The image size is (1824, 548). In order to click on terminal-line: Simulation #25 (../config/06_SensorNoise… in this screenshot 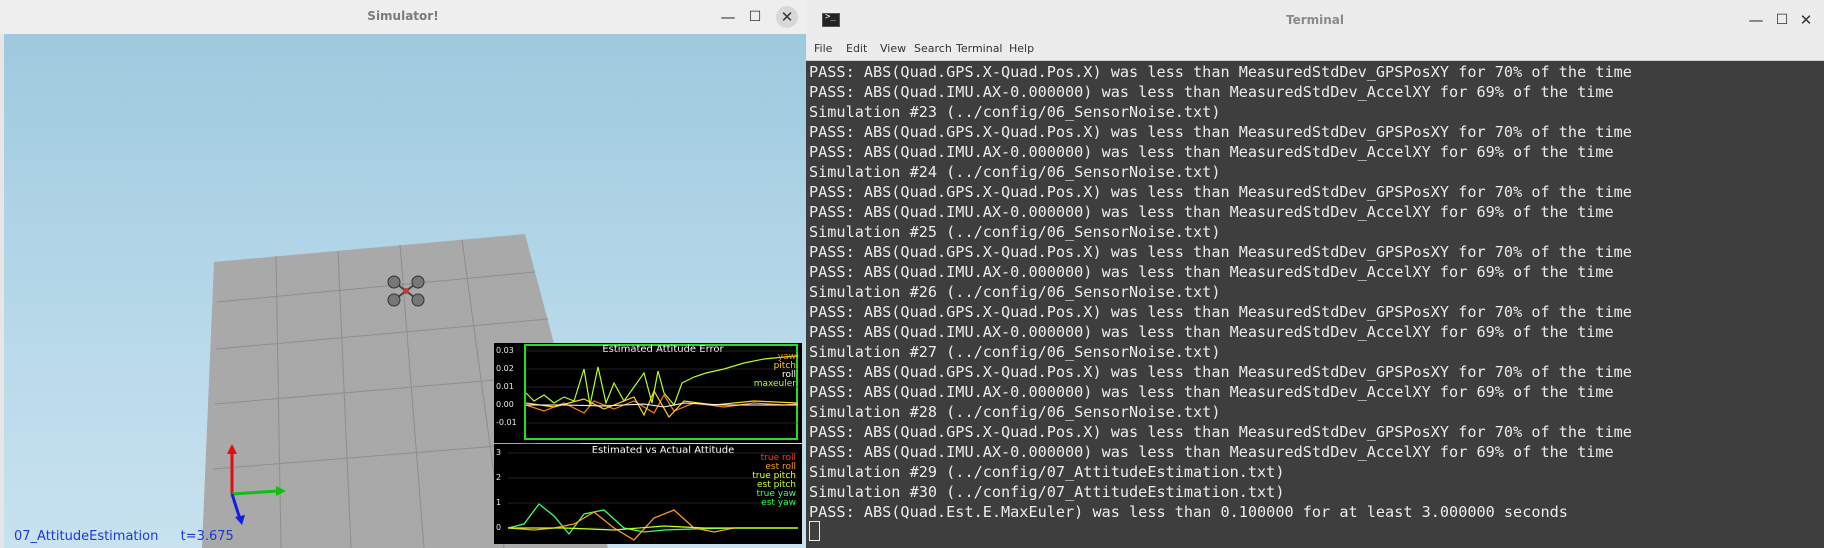, I will do `click(1015, 232)`.